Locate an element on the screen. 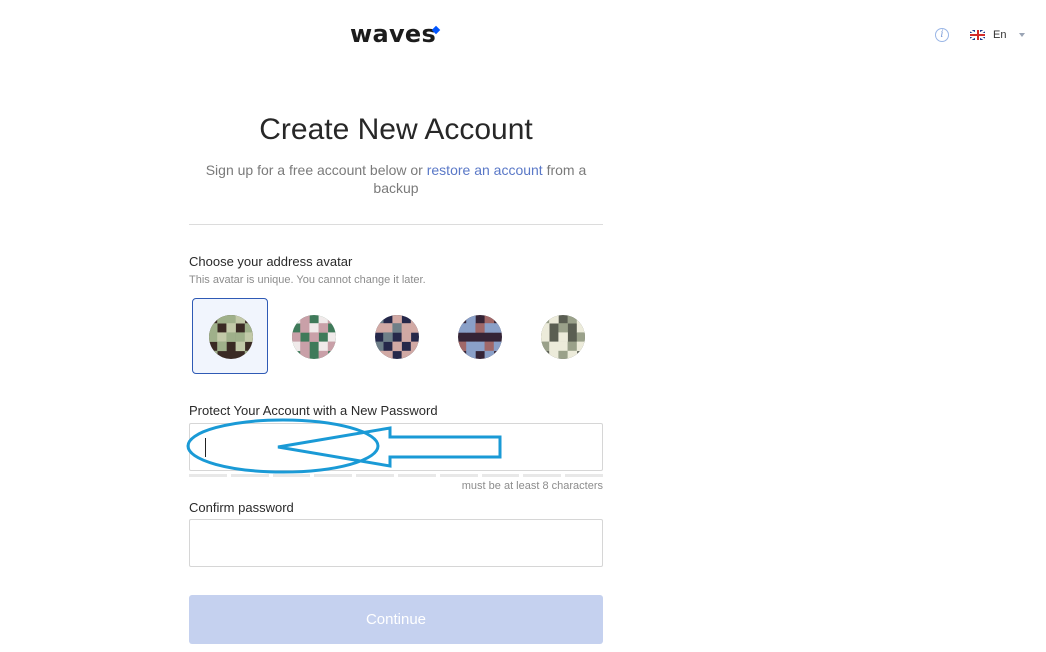 The image size is (1046, 652). divider is located at coordinates (396, 224).